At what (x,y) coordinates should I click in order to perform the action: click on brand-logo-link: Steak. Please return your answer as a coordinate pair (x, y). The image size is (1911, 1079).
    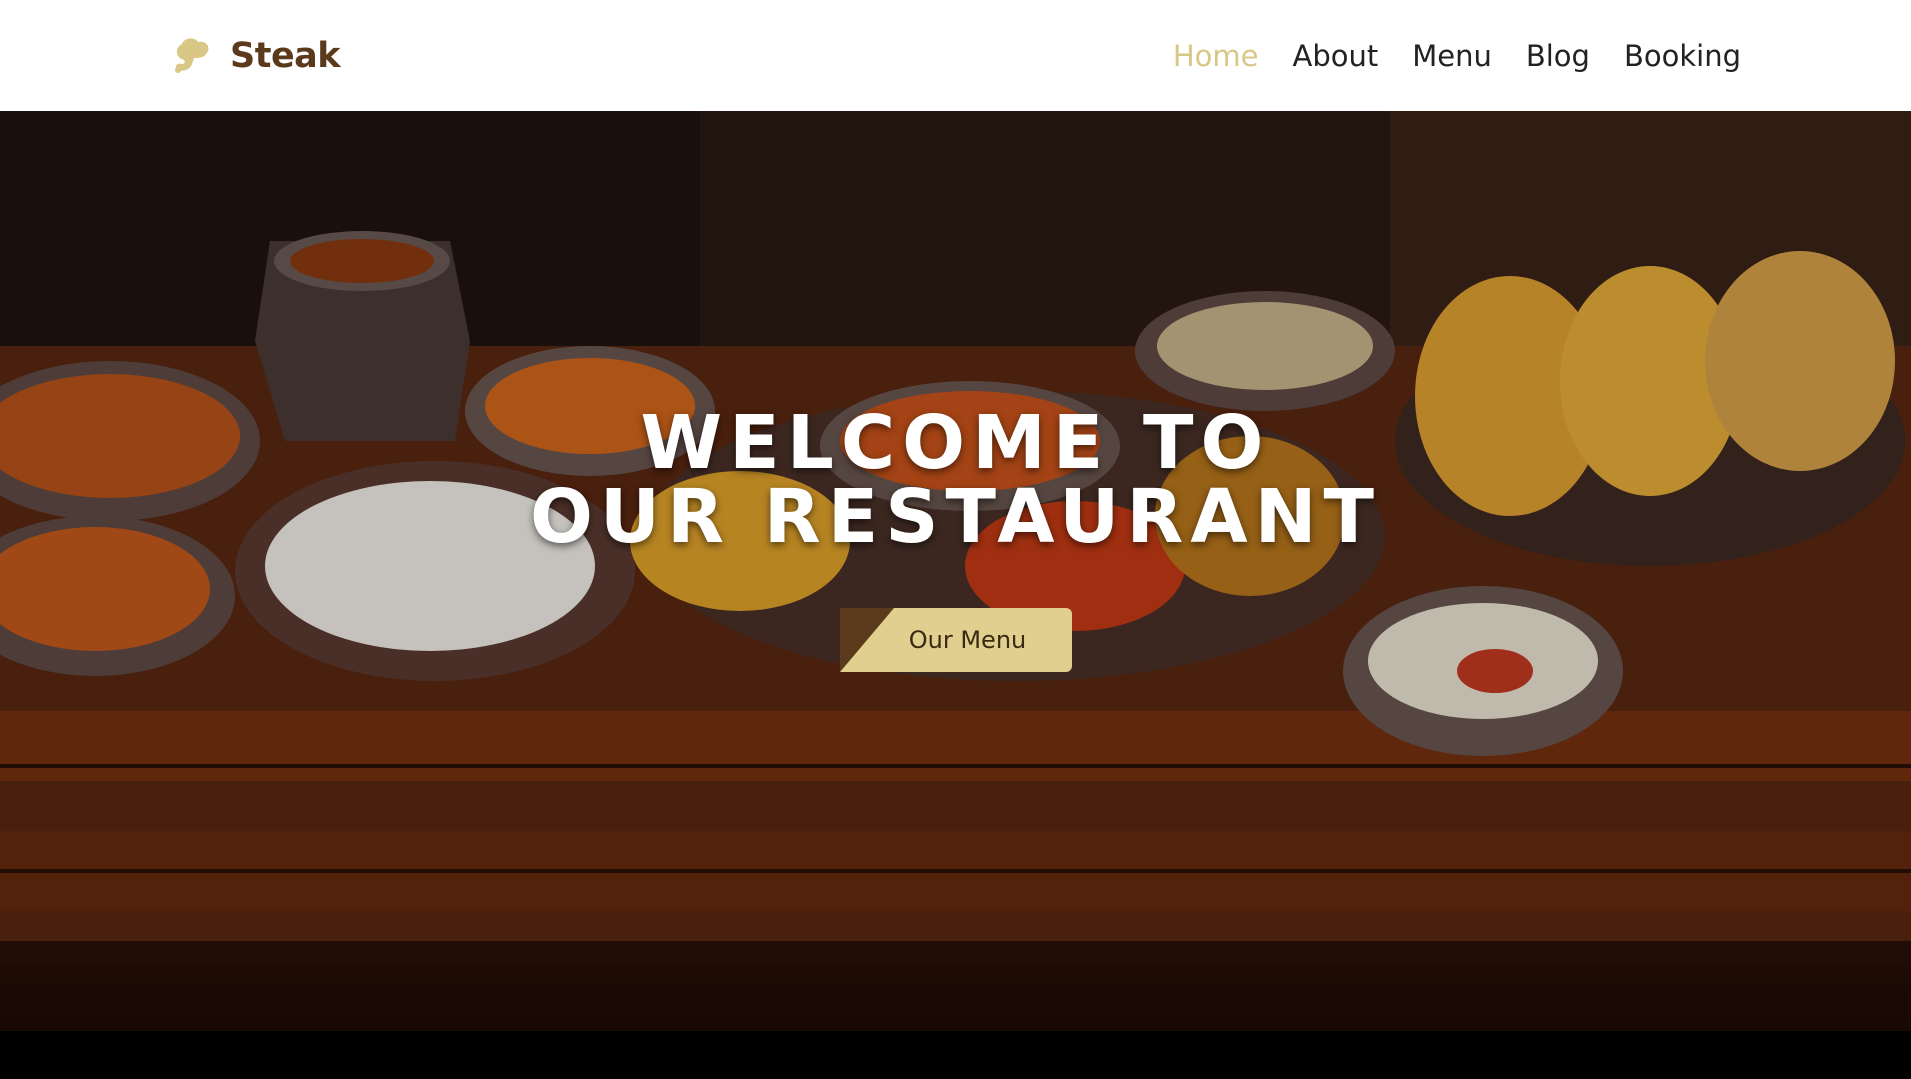
    Looking at the image, I should click on (255, 56).